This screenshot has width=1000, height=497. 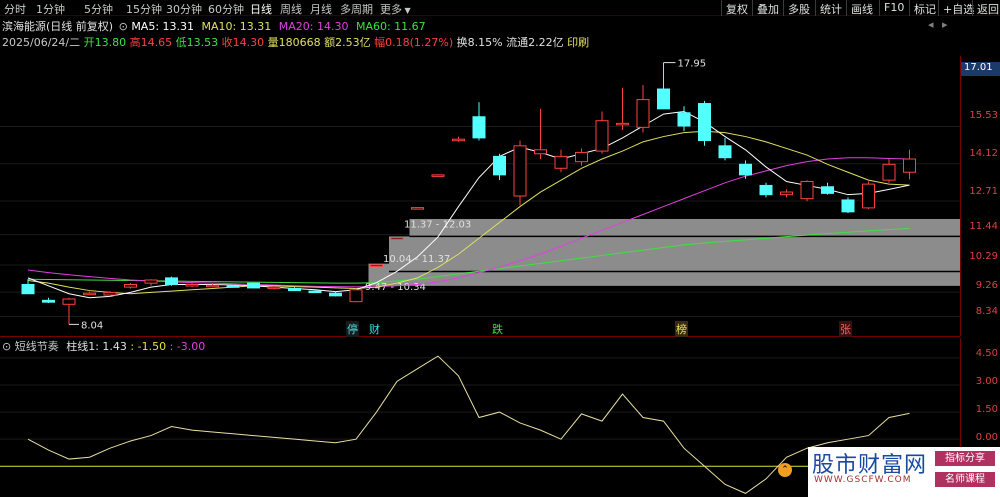 I want to click on close-value: 收14.30, so click(x=243, y=42).